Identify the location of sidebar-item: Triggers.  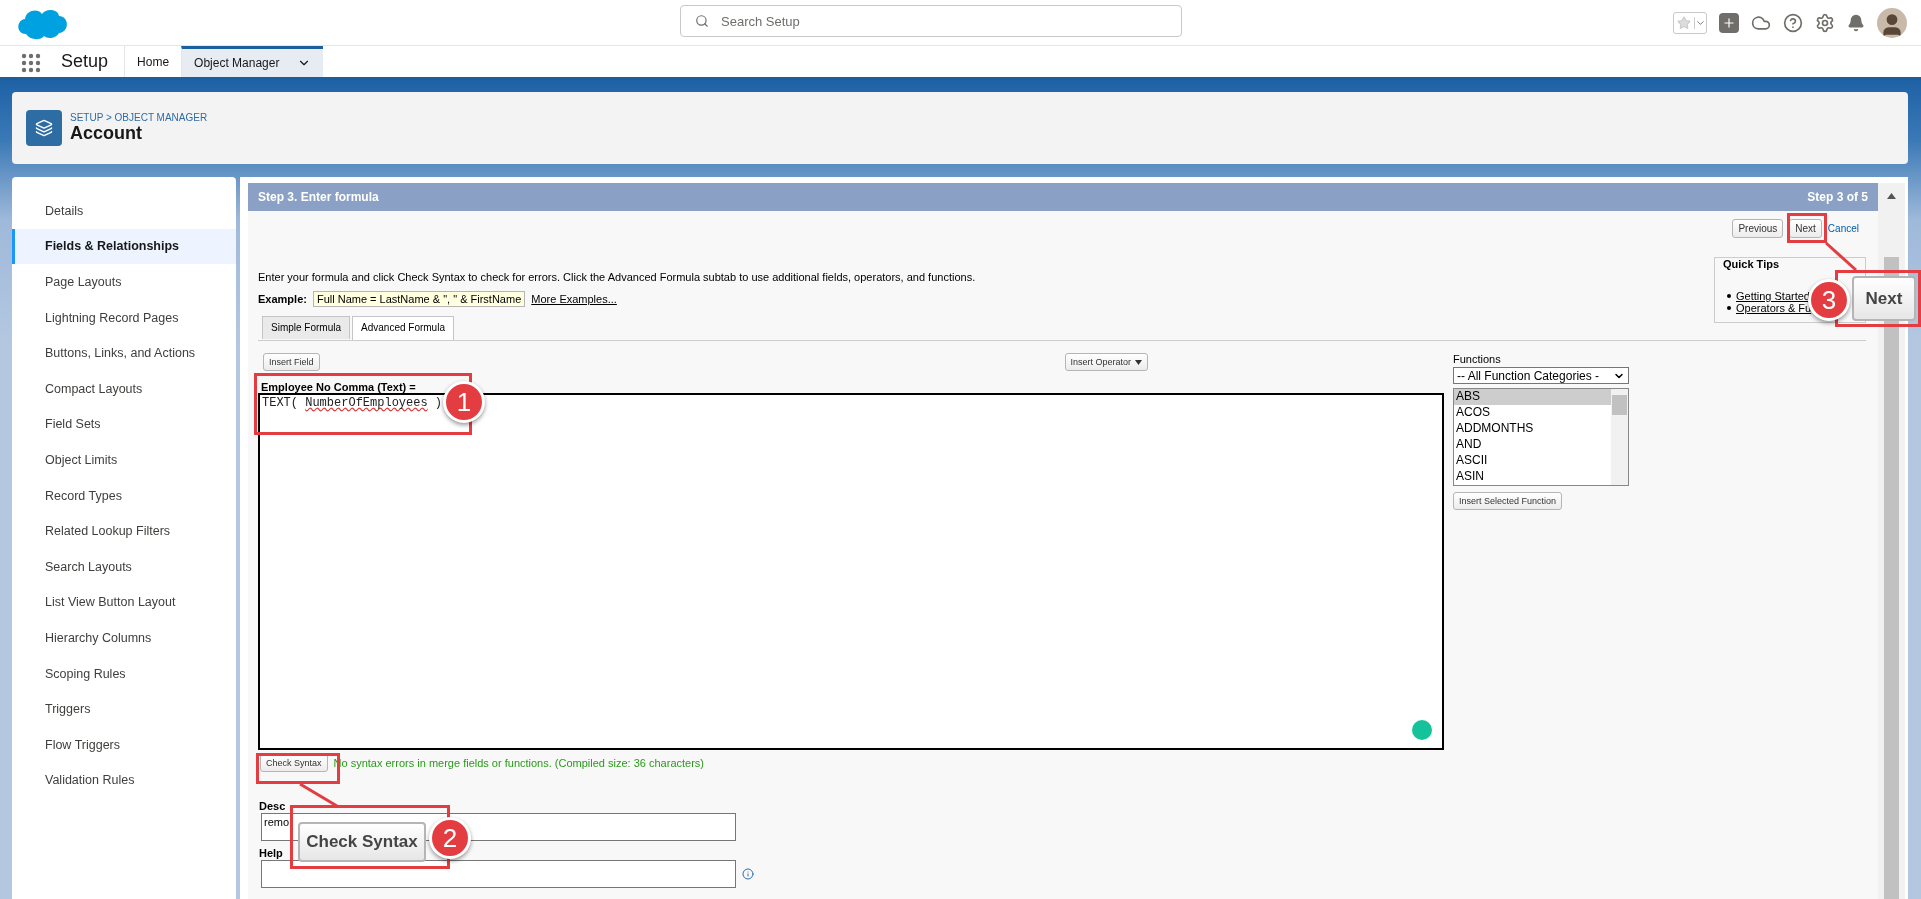
(124, 709).